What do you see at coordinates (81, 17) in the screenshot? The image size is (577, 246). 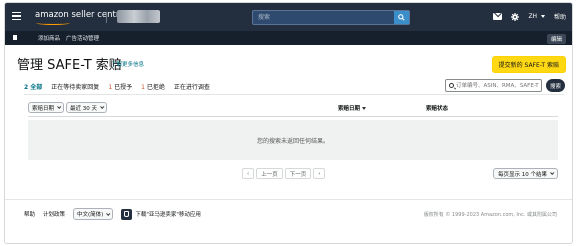 I see `brand-logo: amazon seller central` at bounding box center [81, 17].